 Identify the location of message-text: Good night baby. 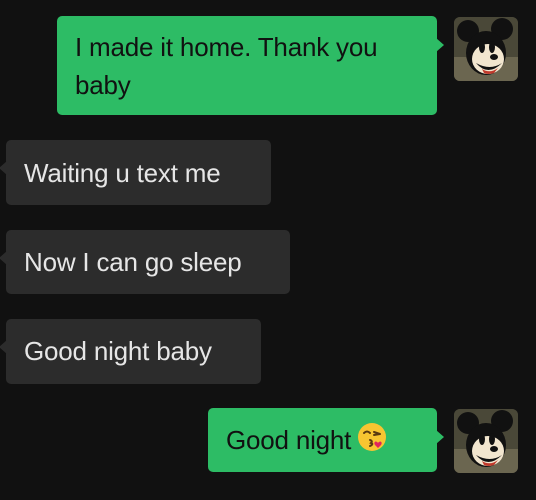
(118, 351).